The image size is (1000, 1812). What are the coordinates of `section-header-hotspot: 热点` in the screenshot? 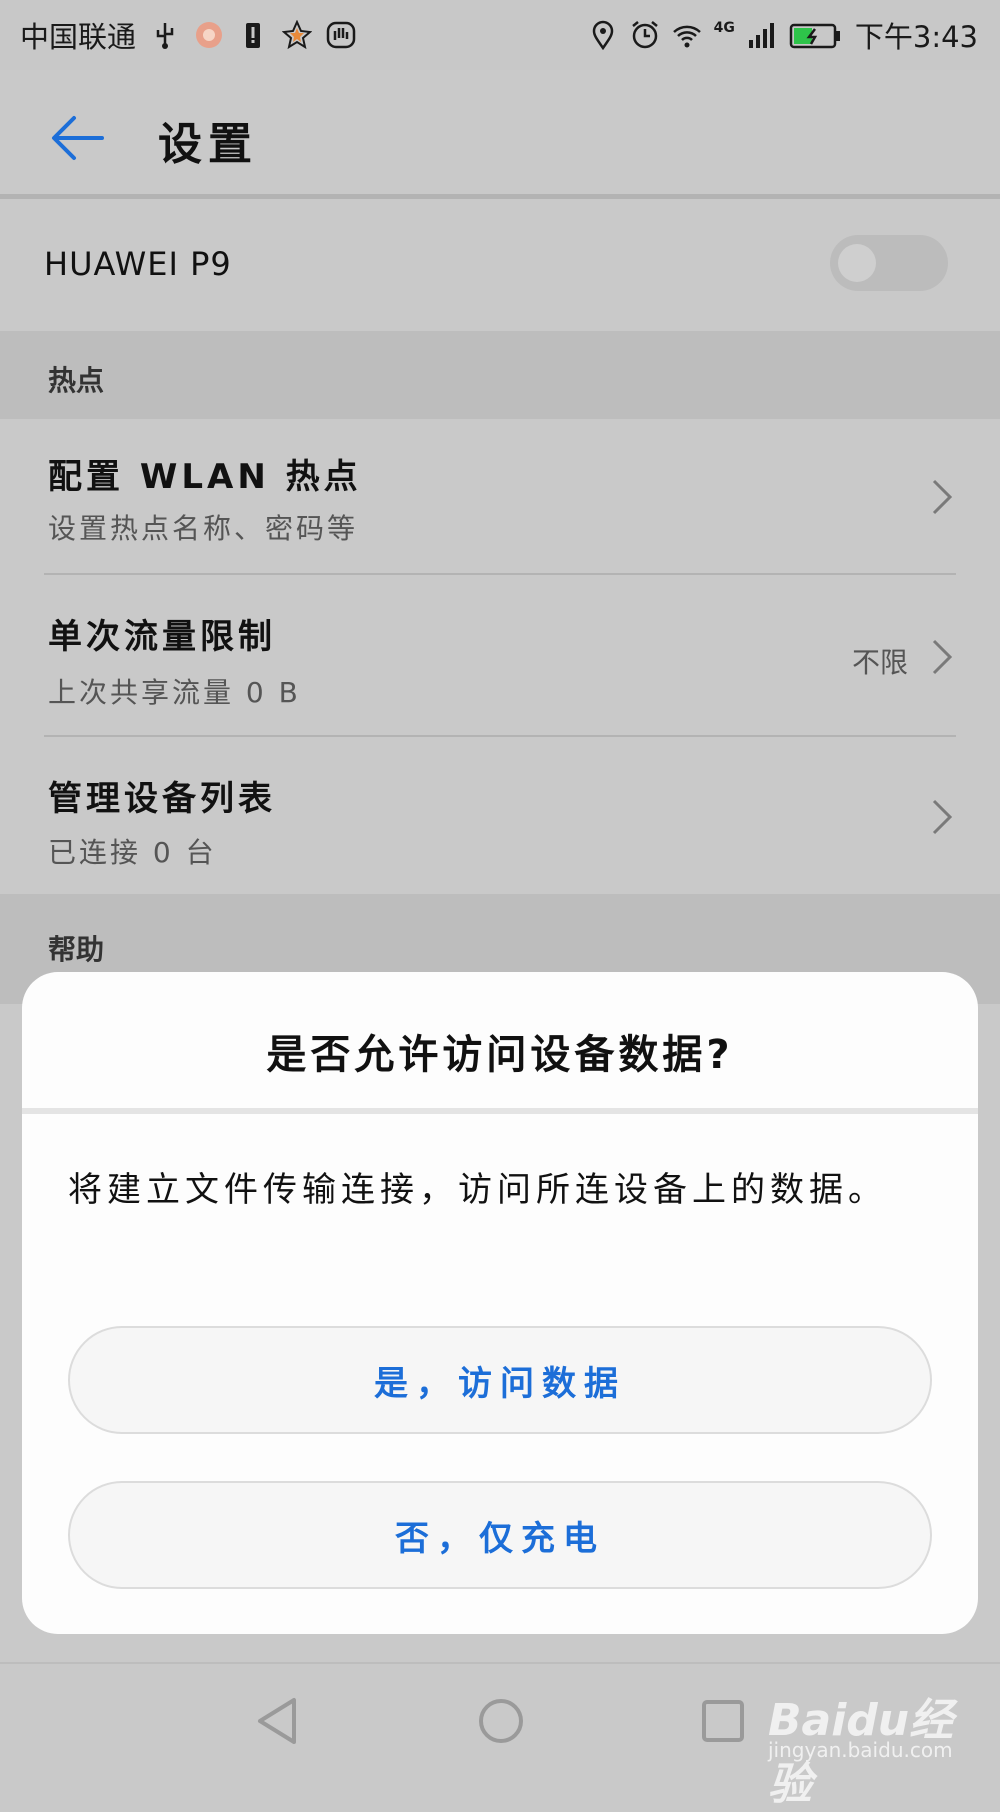 It's located at (500, 375).